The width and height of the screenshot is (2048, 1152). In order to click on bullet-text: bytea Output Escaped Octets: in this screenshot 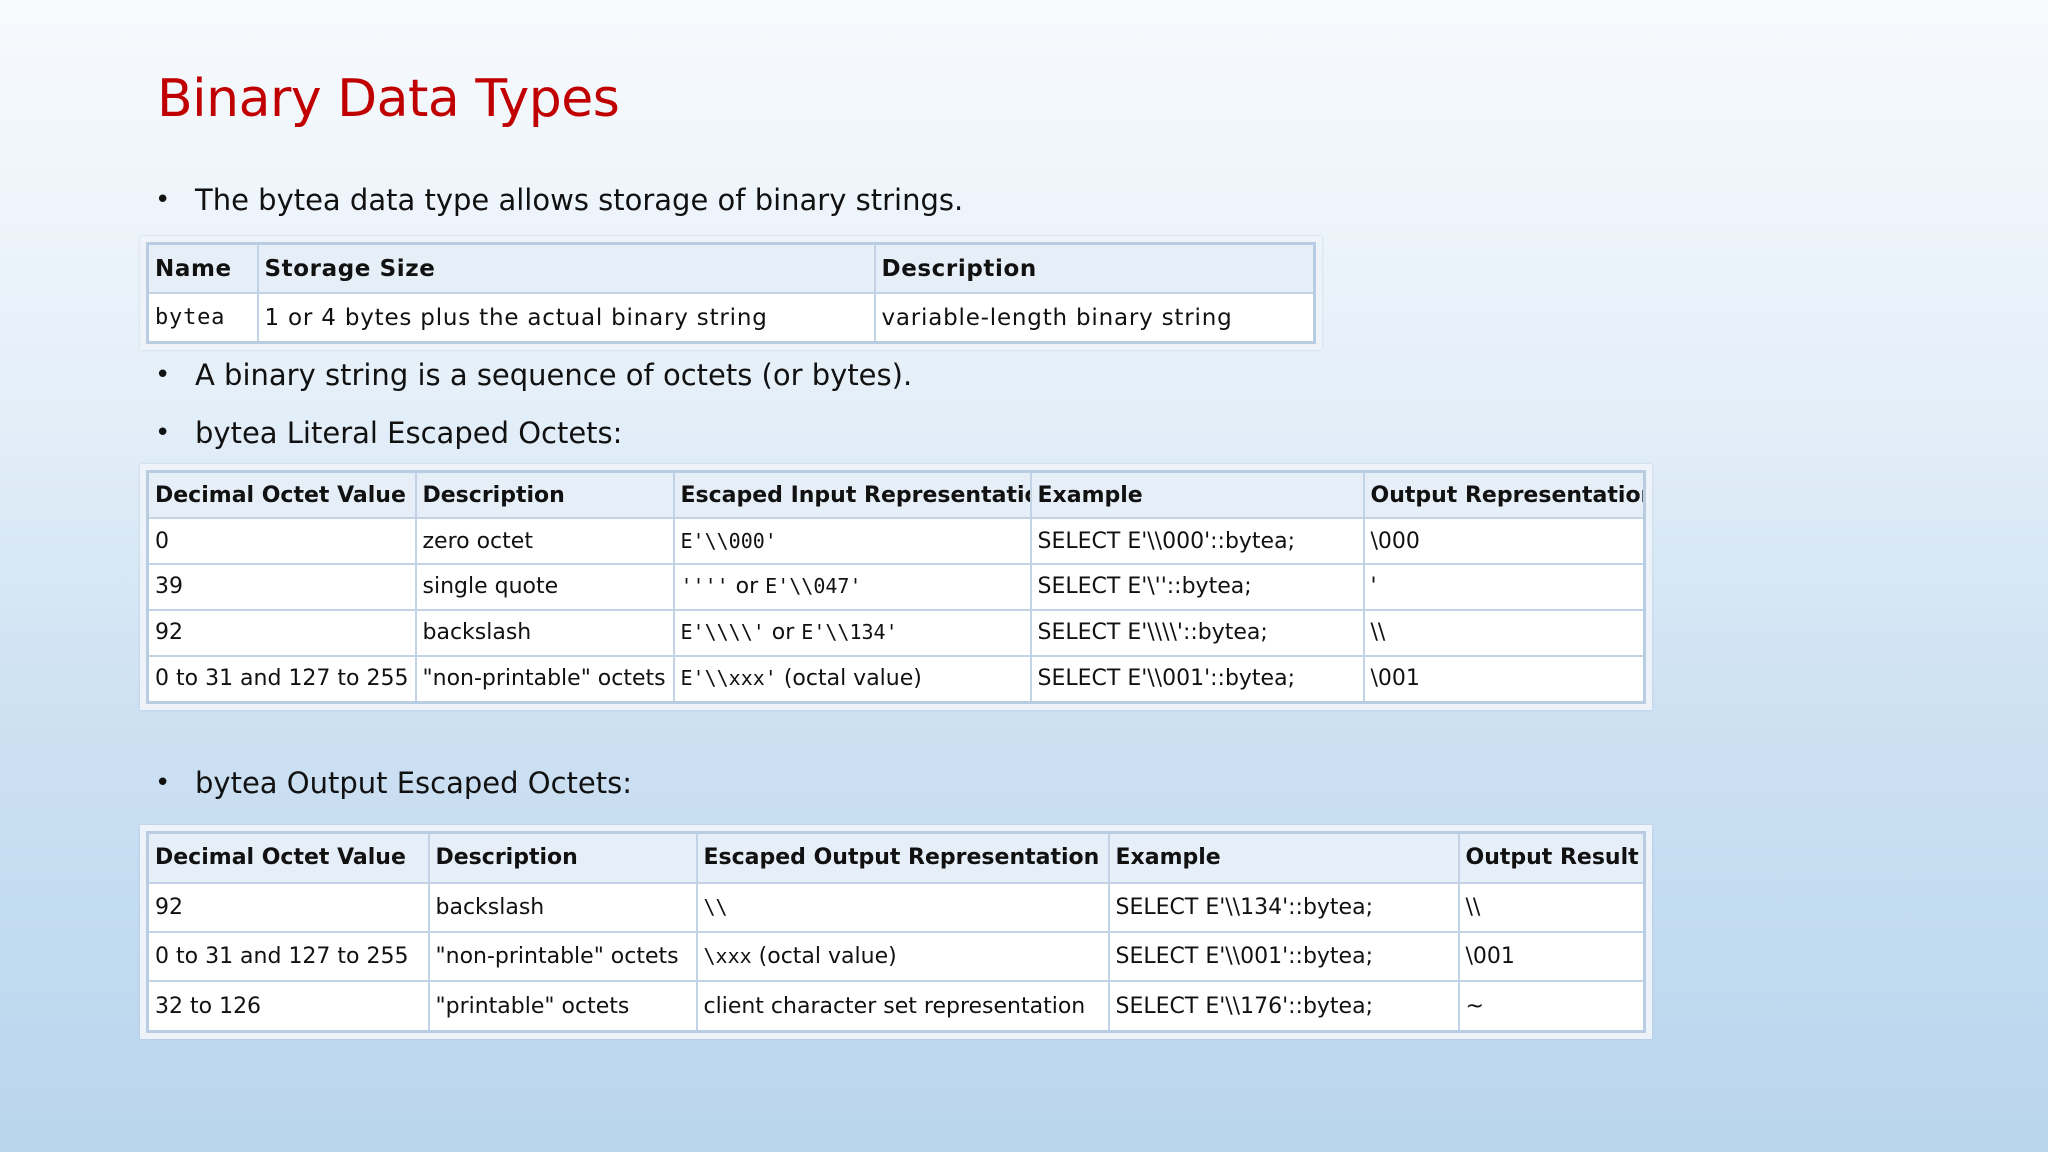, I will do `click(413, 783)`.